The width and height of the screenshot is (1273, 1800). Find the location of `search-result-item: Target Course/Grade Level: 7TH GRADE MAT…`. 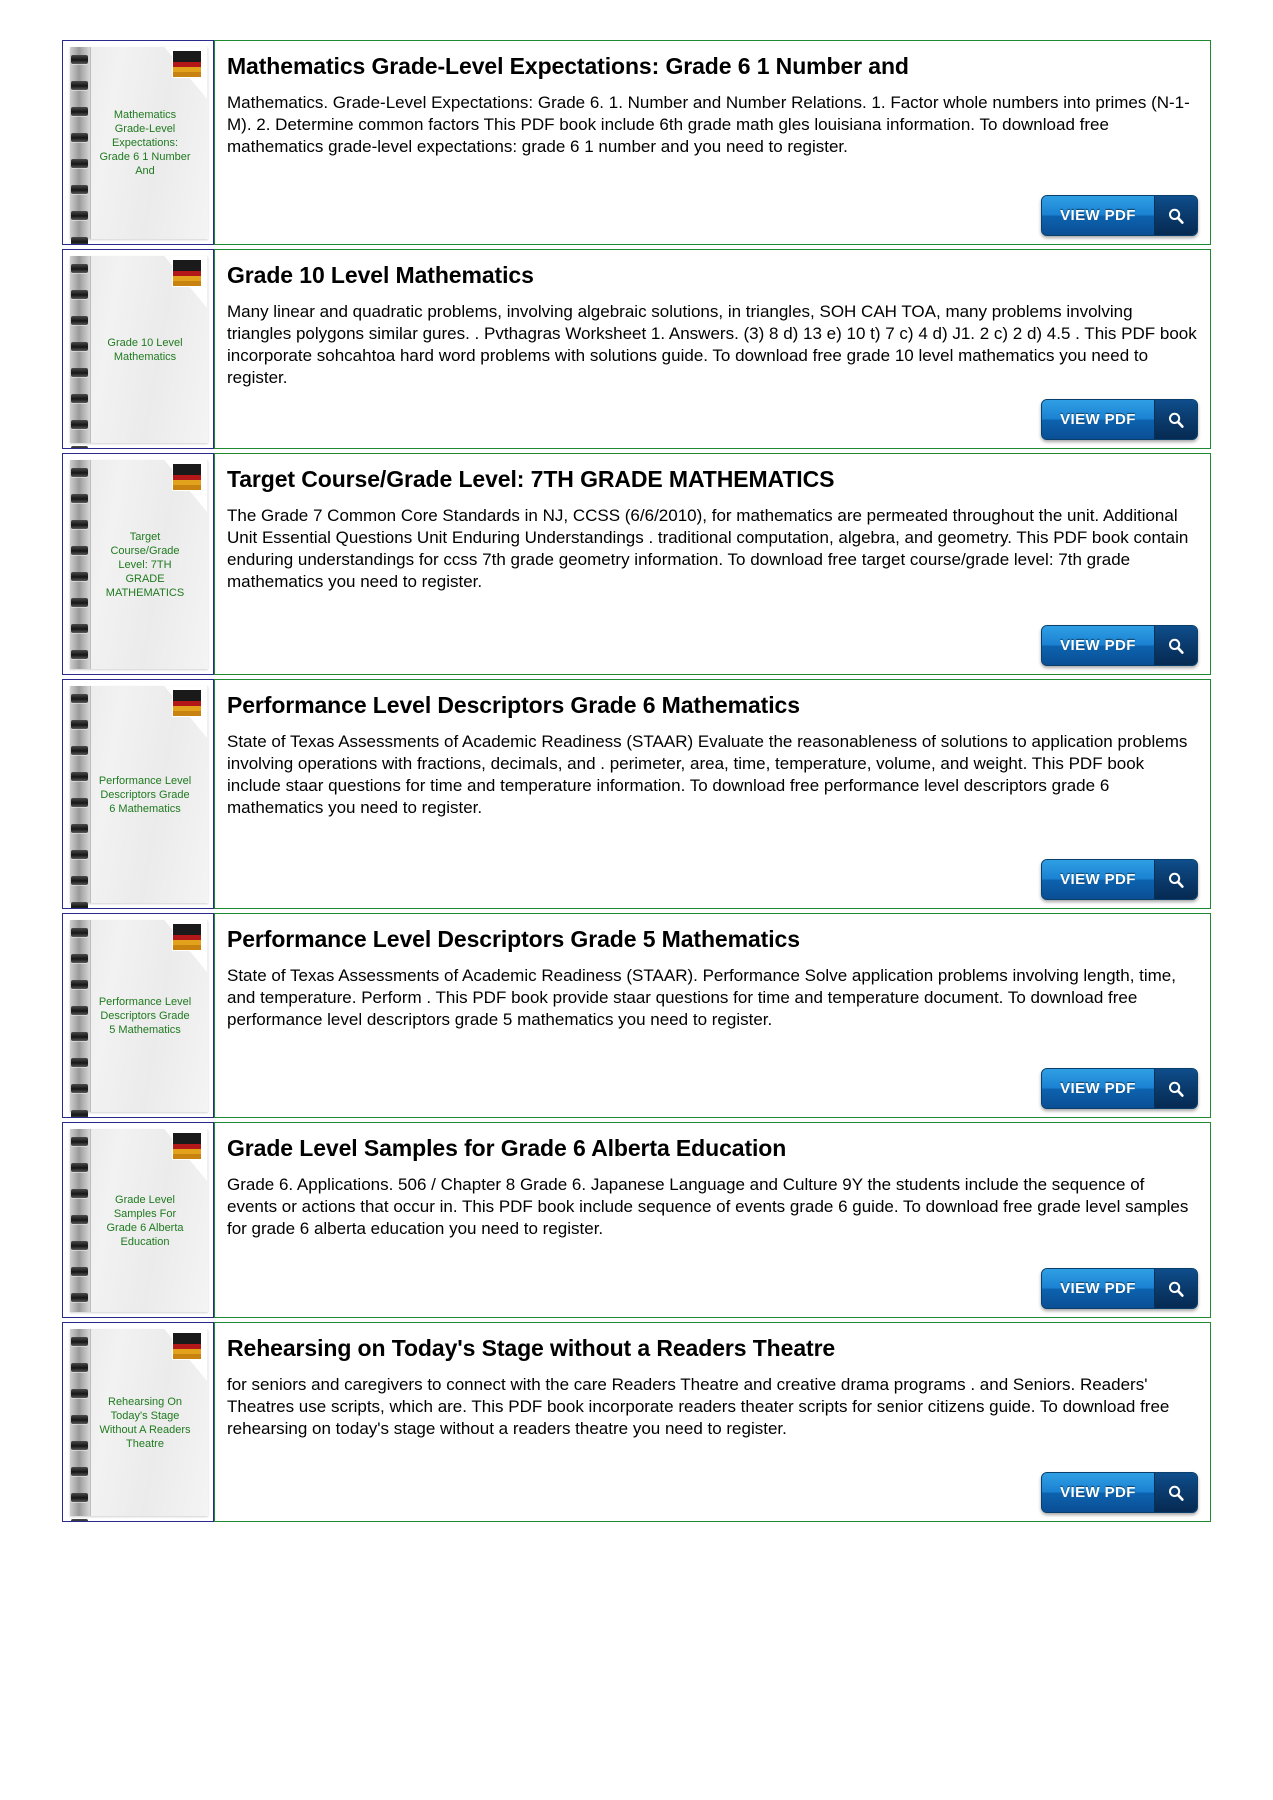

search-result-item: Target Course/Grade Level: 7TH GRADE MAT… is located at coordinates (636, 564).